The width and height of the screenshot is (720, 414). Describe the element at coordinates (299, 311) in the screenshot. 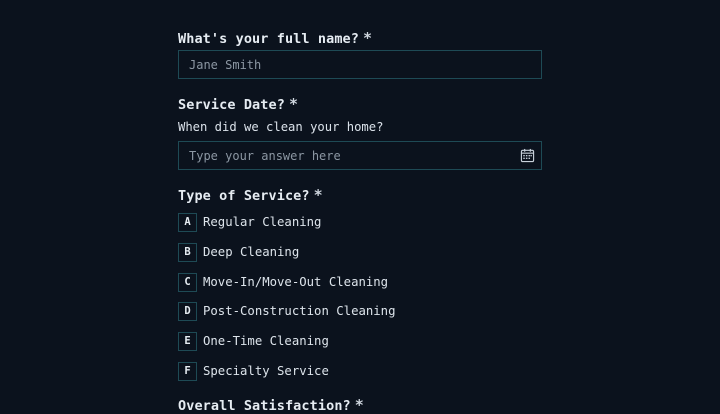

I see `option-label: Post-Construction Cleaning` at that location.